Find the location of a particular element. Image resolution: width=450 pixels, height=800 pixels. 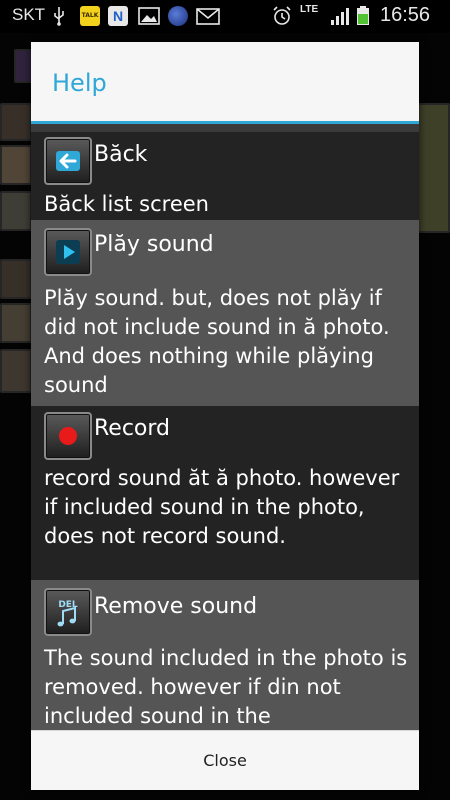

play-button-icon is located at coordinates (68, 252).